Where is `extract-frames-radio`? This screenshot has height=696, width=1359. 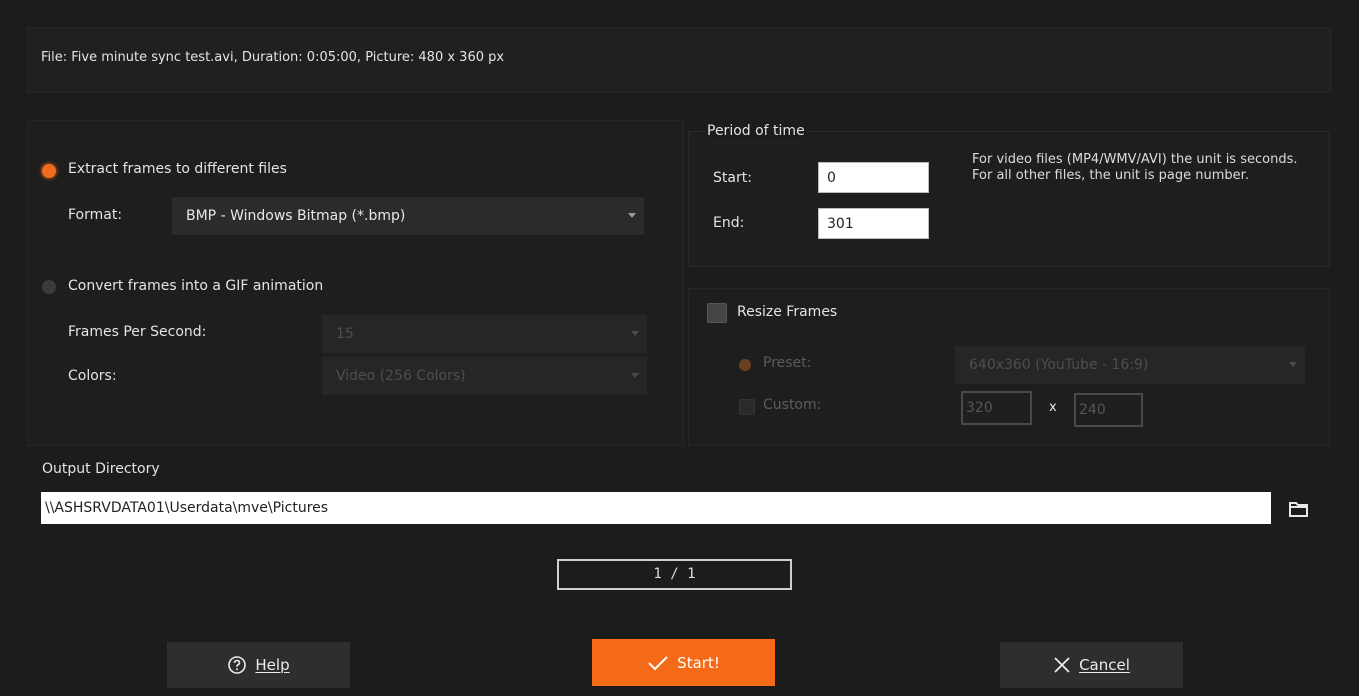
extract-frames-radio is located at coordinates (49, 171).